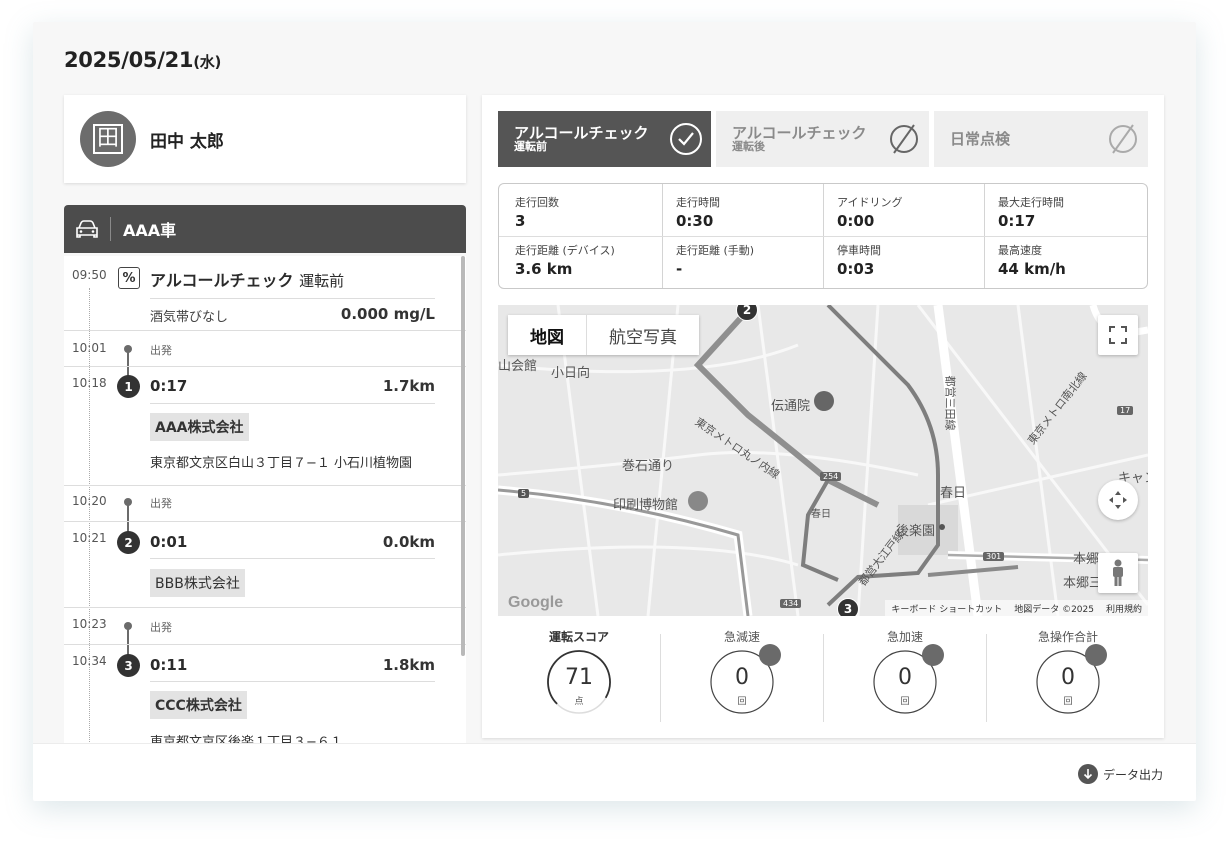 Image resolution: width=1228 pixels, height=844 pixels. I want to click on road-number: 5, so click(524, 493).